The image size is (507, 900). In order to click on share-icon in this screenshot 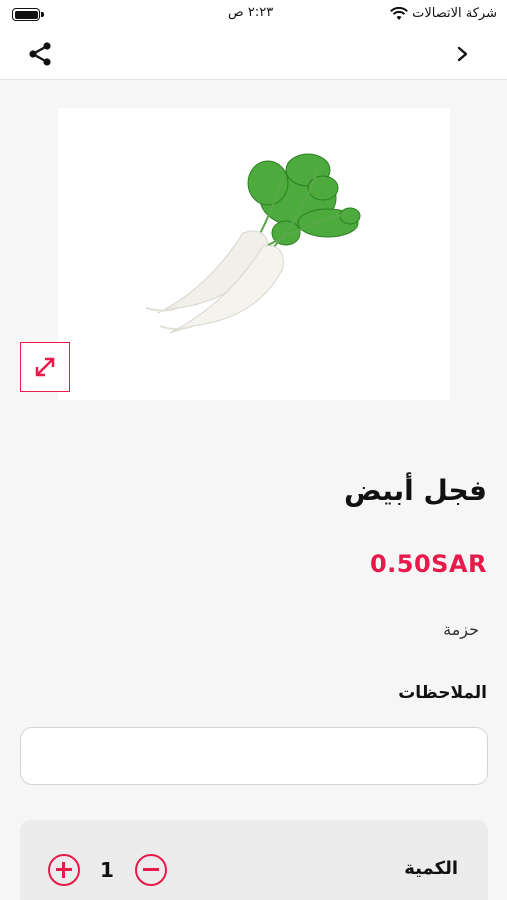, I will do `click(40, 54)`.